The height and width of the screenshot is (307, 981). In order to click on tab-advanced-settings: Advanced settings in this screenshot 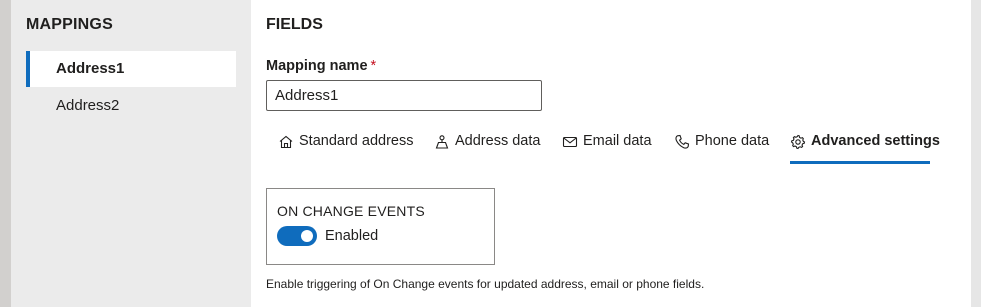, I will do `click(865, 146)`.